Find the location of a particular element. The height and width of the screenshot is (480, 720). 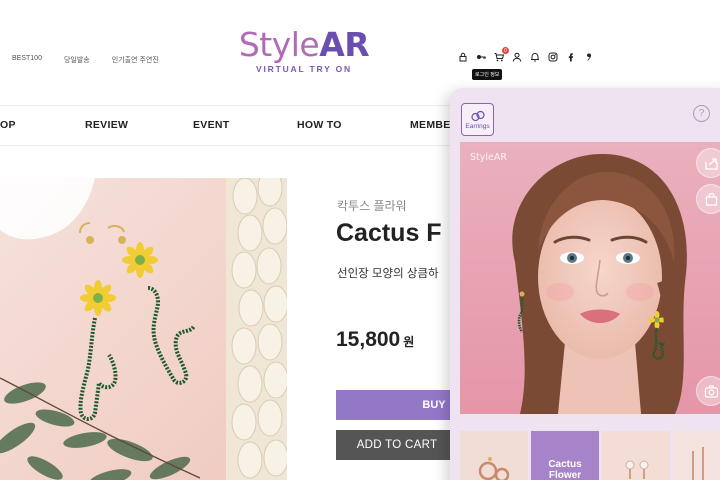

top-link-popular: 인기출연 주연진 is located at coordinates (135, 60).